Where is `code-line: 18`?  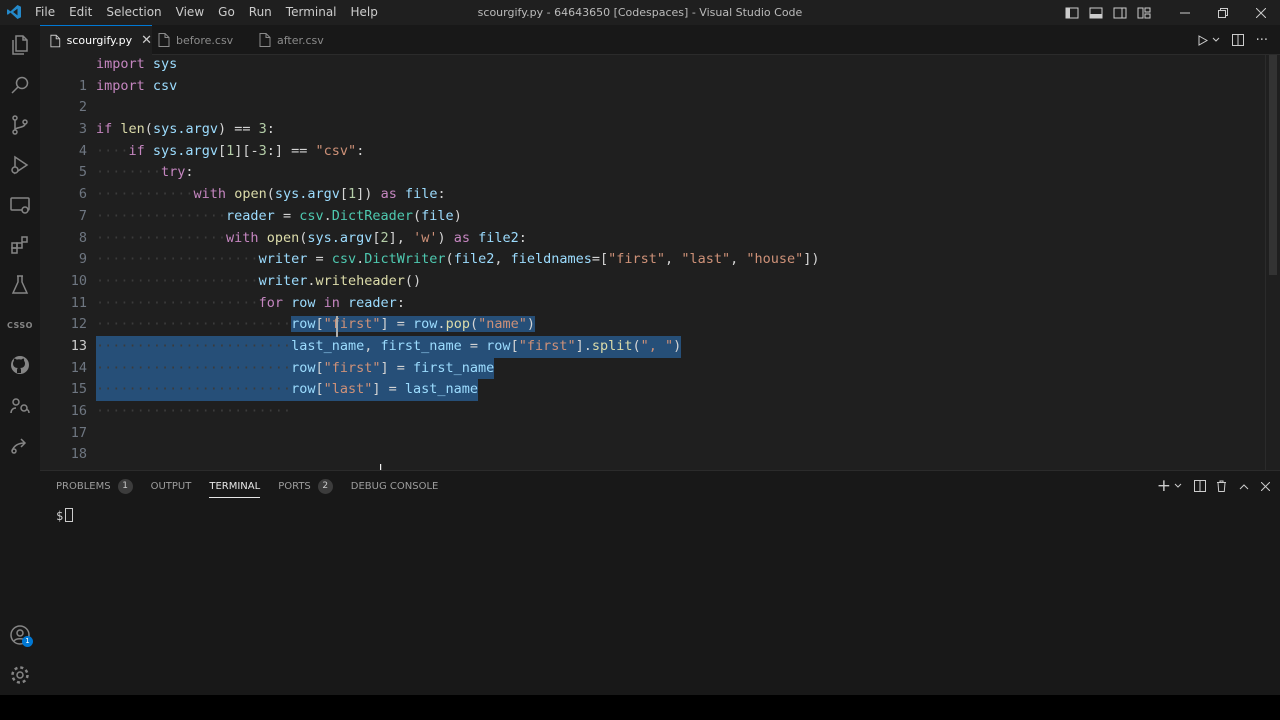 code-line: 18 is located at coordinates (655, 442).